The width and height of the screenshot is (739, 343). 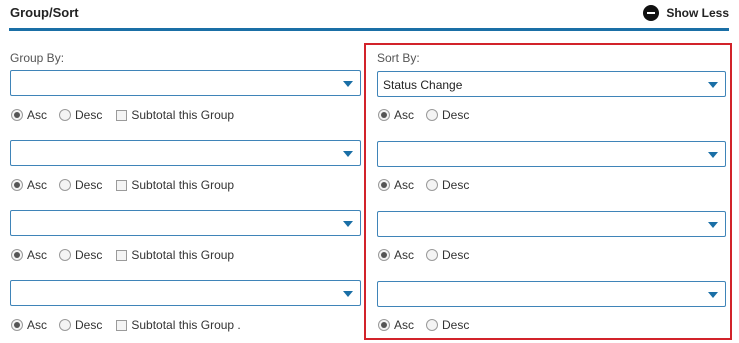 I want to click on group-4-asc-radio, so click(x=17, y=325).